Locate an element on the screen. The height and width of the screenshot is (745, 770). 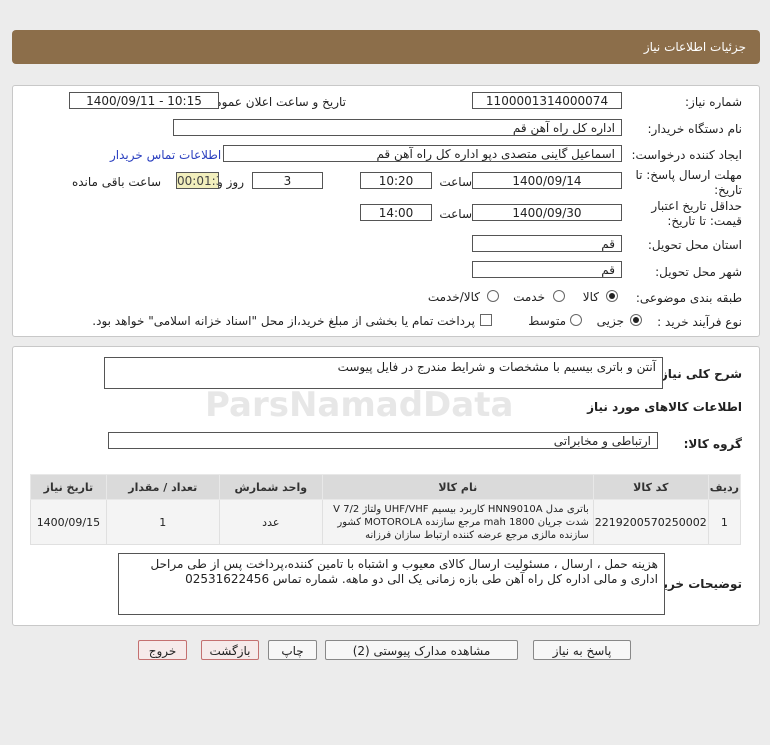
remaining-time-field: 00:01:39 is located at coordinates (197, 180).